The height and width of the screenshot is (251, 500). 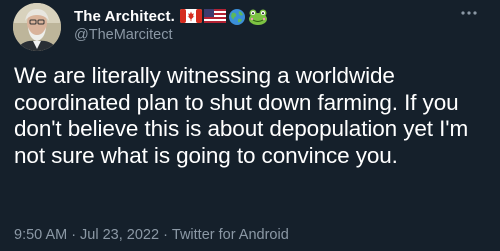 I want to click on author-handle: @TheMarcitect, so click(x=123, y=35).